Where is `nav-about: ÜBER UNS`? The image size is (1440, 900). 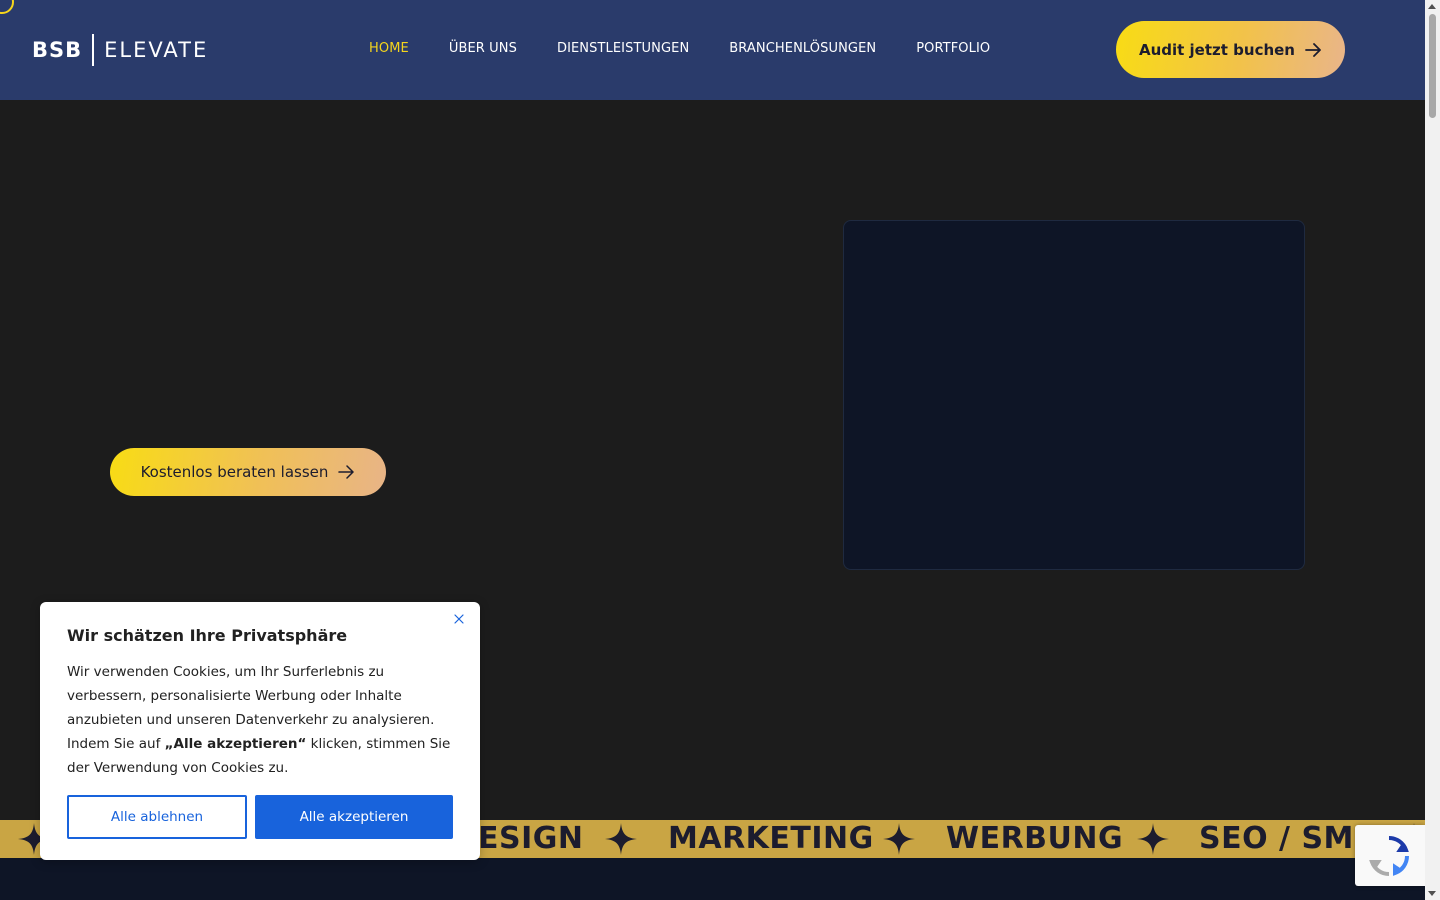
nav-about: ÜBER UNS is located at coordinates (483, 48).